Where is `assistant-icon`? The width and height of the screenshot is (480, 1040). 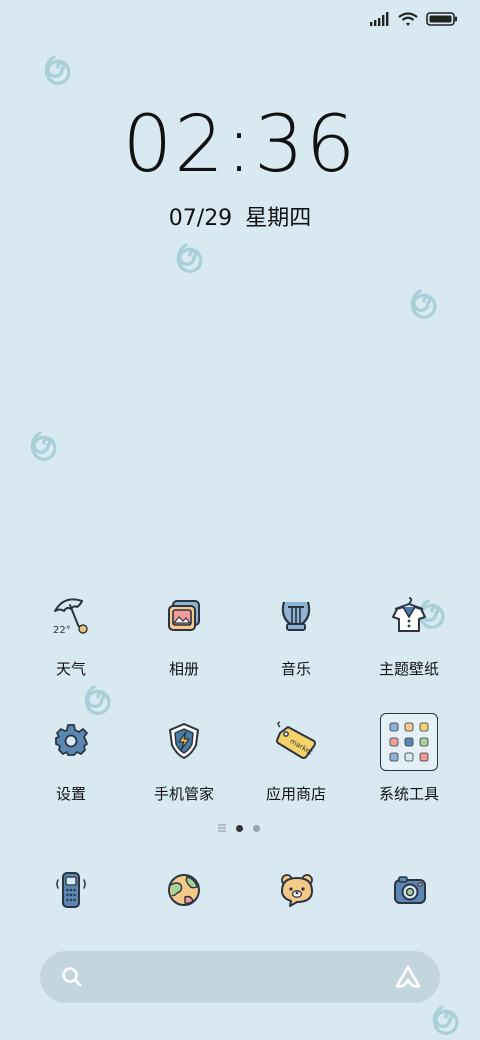 assistant-icon is located at coordinates (408, 977).